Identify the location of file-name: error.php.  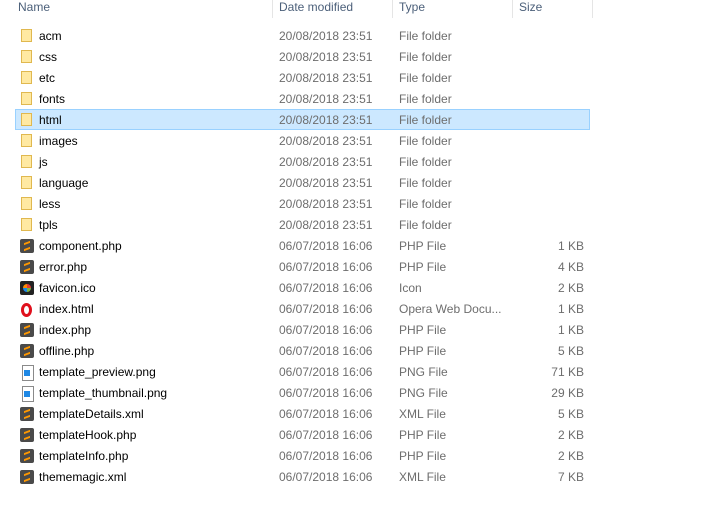
(63, 267).